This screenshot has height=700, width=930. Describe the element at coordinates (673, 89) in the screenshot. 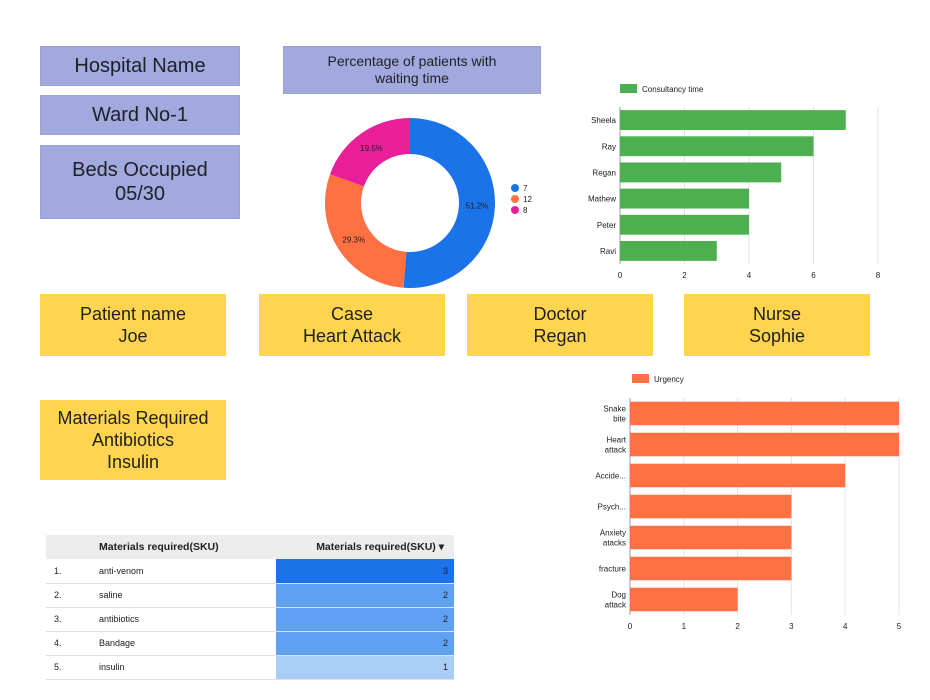

I see `legend-label: Consultancy time` at that location.